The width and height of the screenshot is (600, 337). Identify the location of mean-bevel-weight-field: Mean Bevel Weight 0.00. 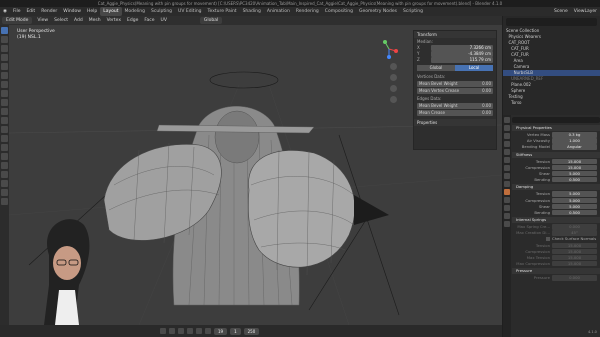
(455, 84).